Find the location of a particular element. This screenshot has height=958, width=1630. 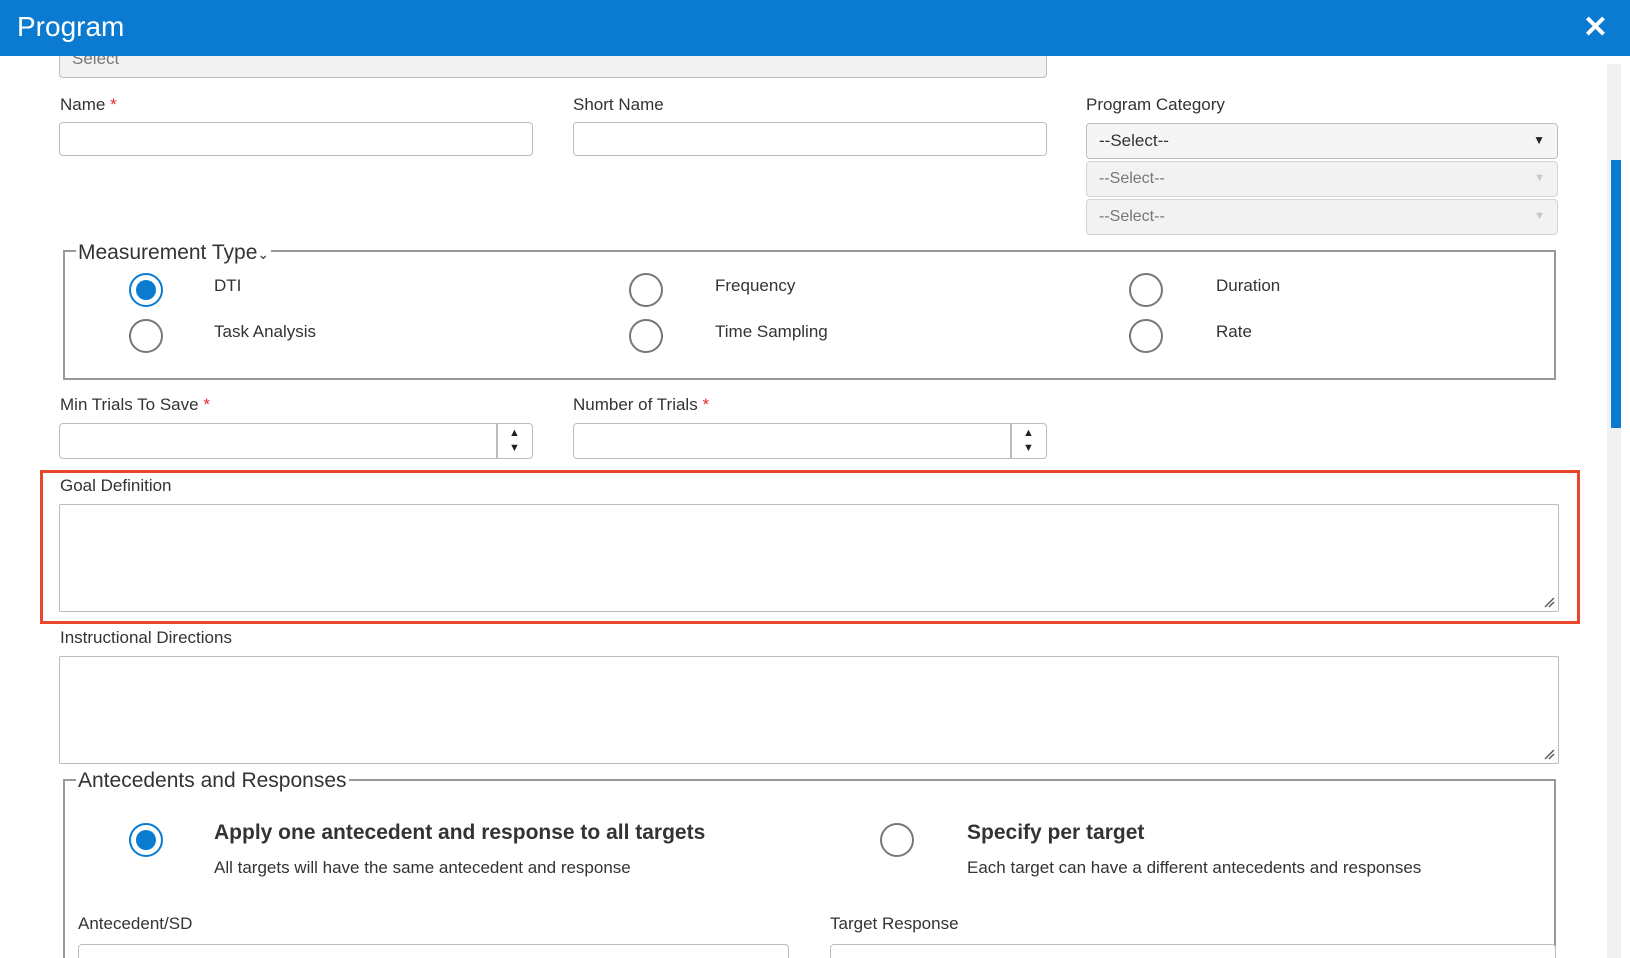

target-response-label: Target Response is located at coordinates (894, 923).